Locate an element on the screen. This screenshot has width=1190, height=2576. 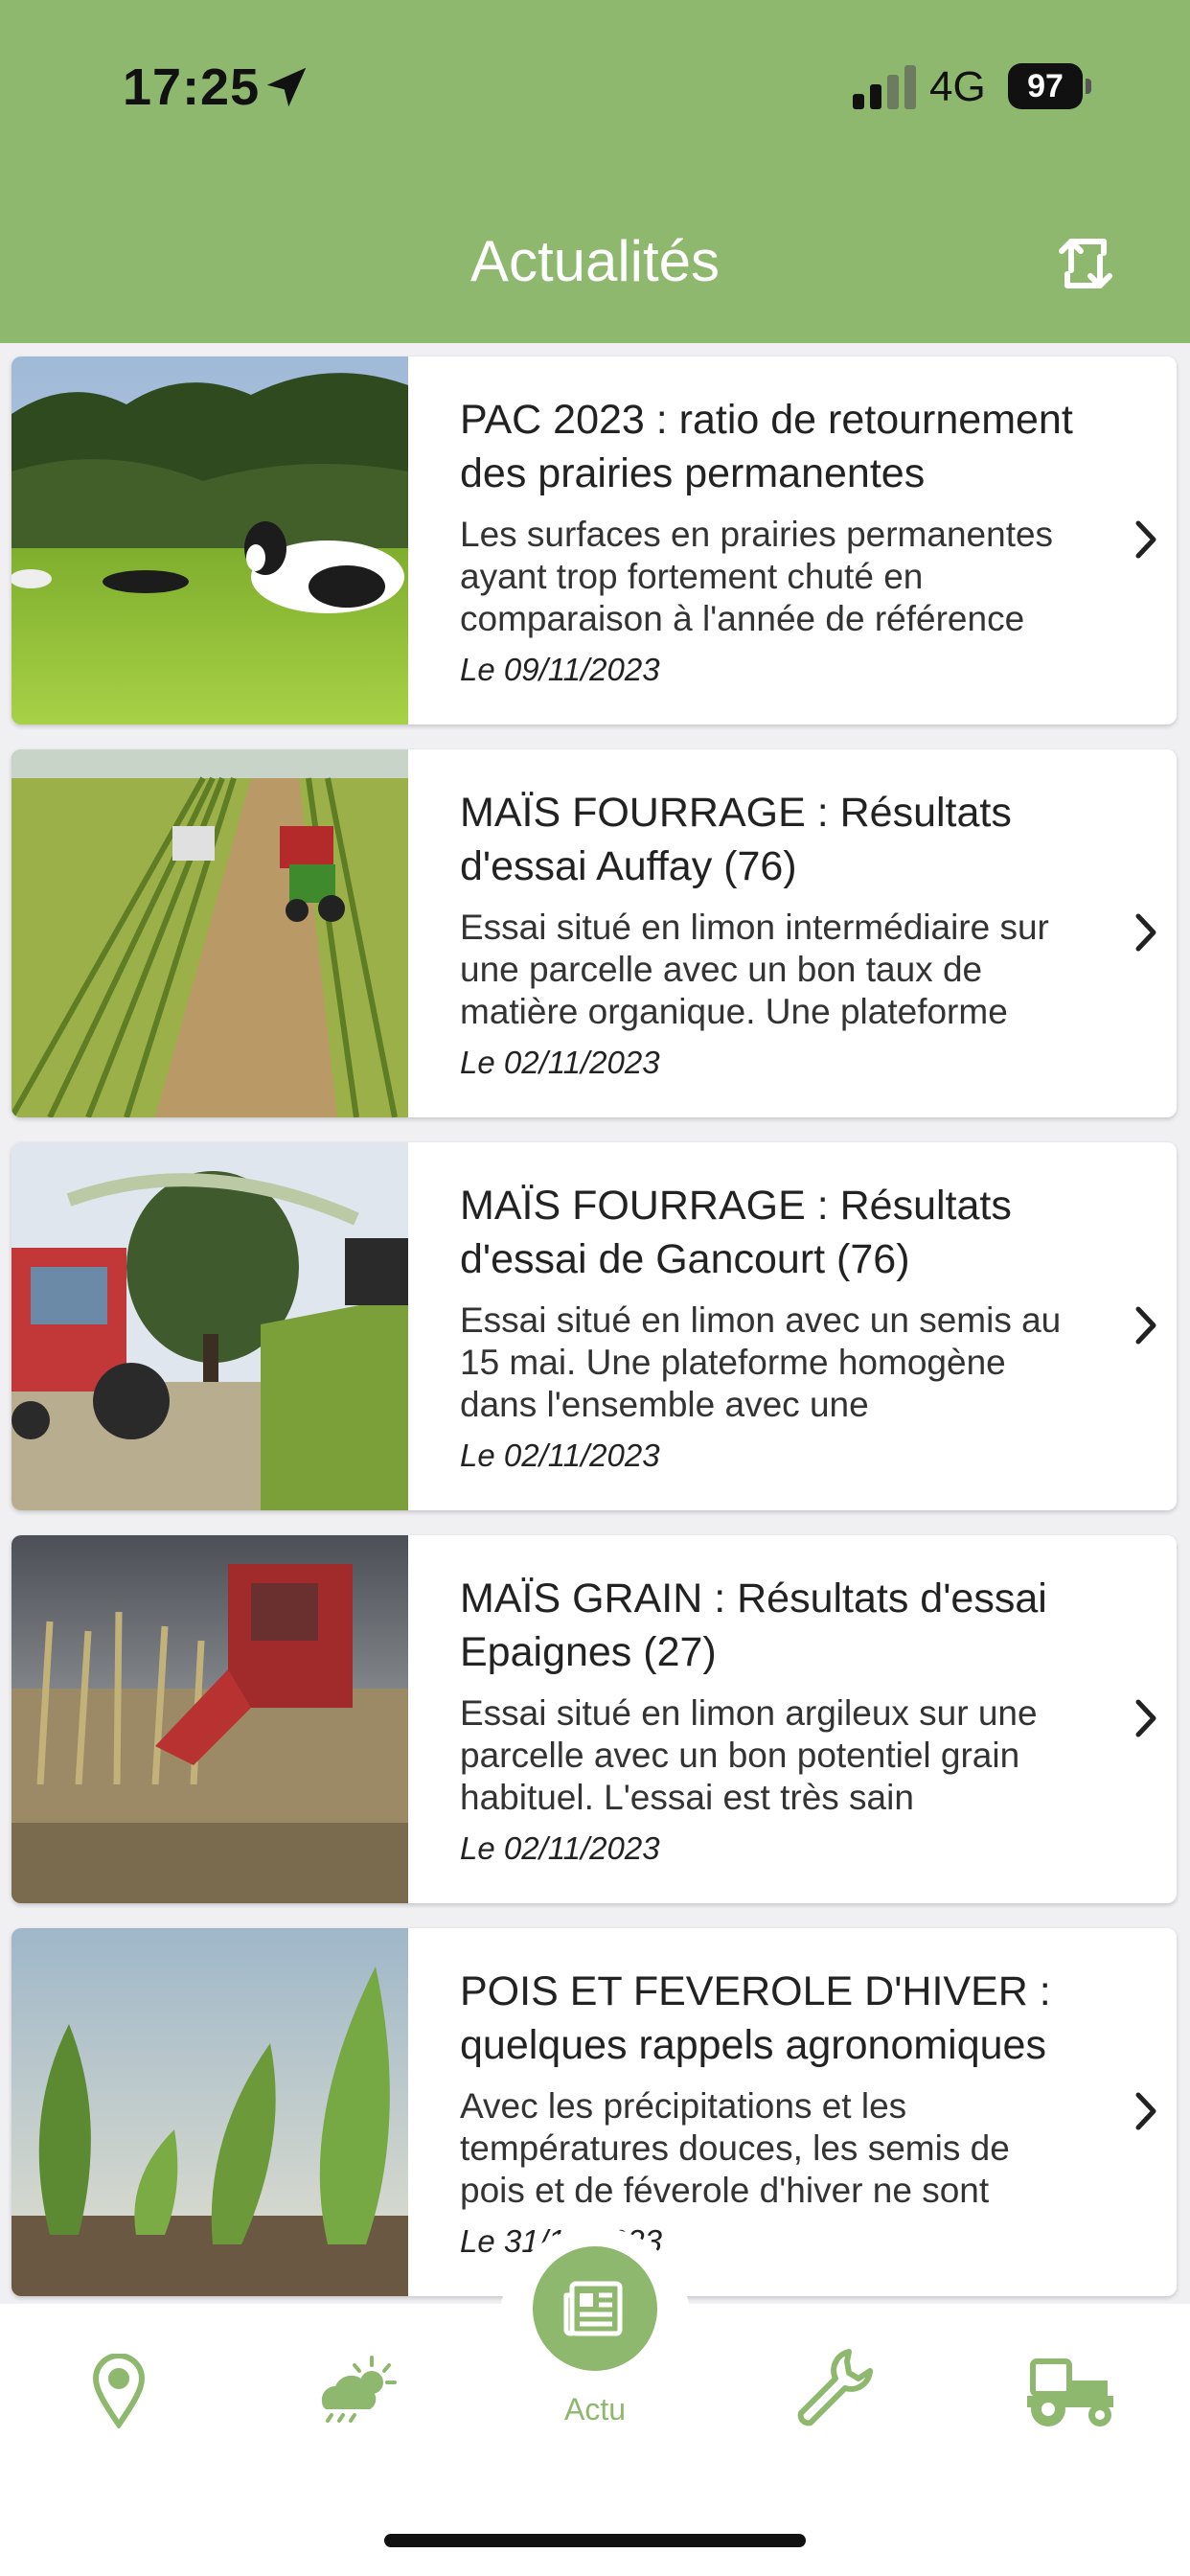
article-date: Le 09/11/2023 is located at coordinates (560, 669).